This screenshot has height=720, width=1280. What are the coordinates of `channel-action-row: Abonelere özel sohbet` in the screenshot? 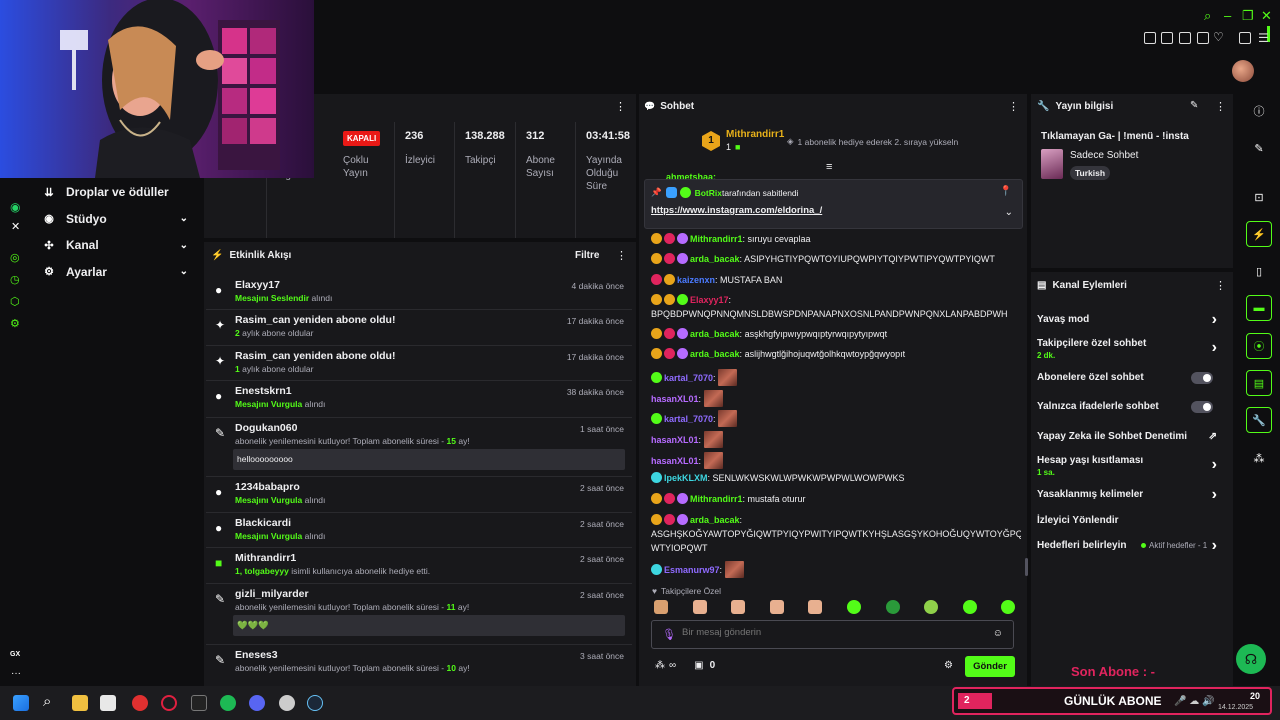 It's located at (1132, 381).